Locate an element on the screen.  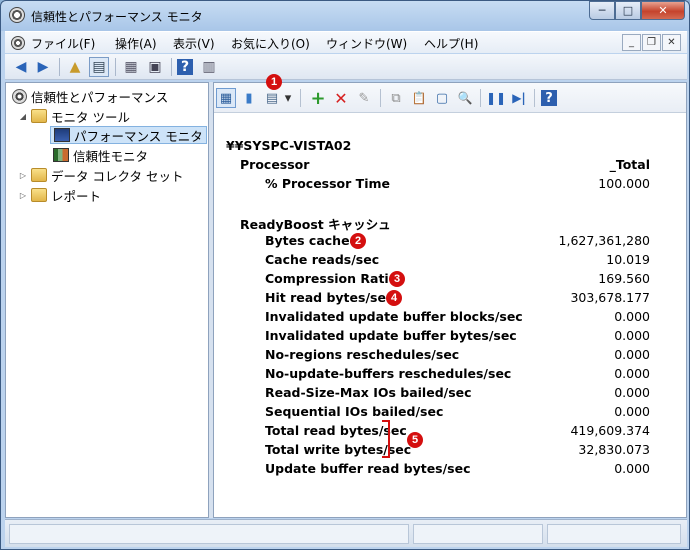
forward-icon: ▶ is located at coordinates (43, 67).